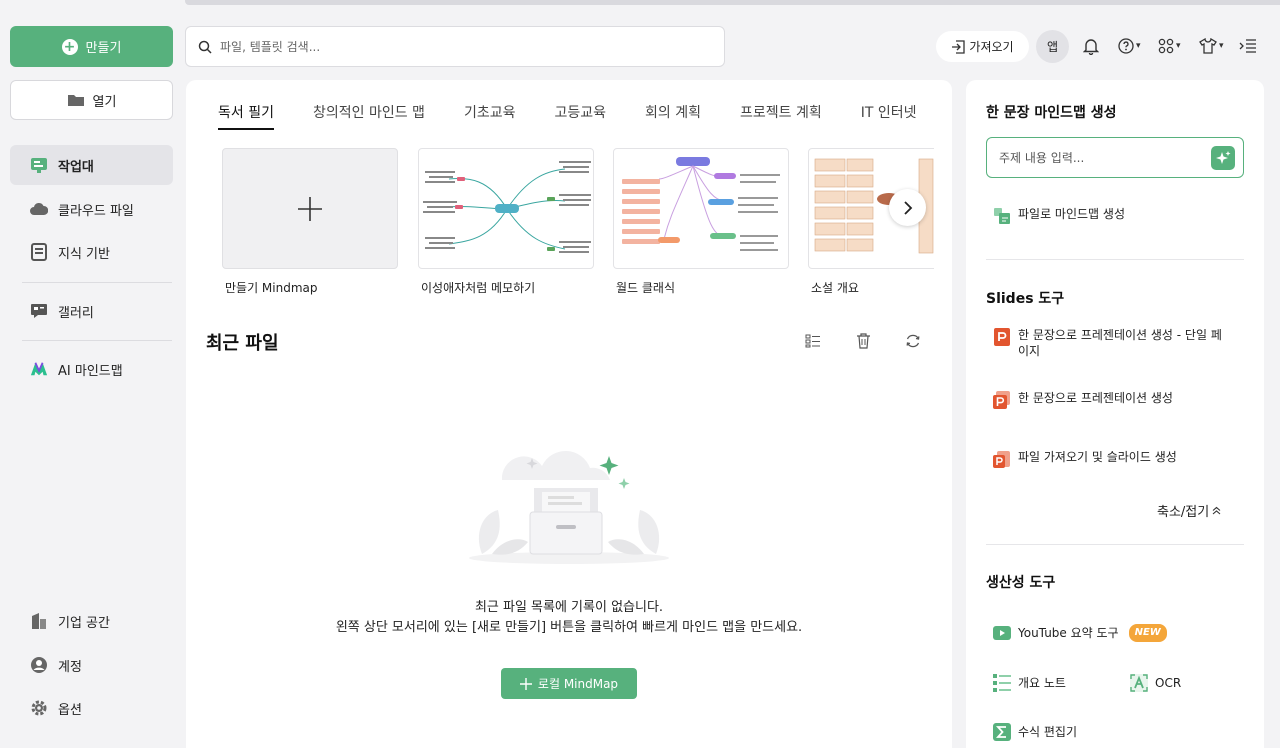 This screenshot has width=1280, height=748. I want to click on template-card: 월드 클래식, so click(701, 222).